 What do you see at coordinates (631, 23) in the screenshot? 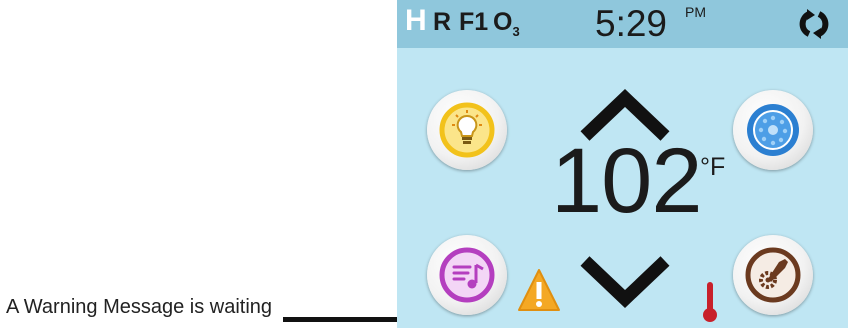
I see `clock-time: 5:29` at bounding box center [631, 23].